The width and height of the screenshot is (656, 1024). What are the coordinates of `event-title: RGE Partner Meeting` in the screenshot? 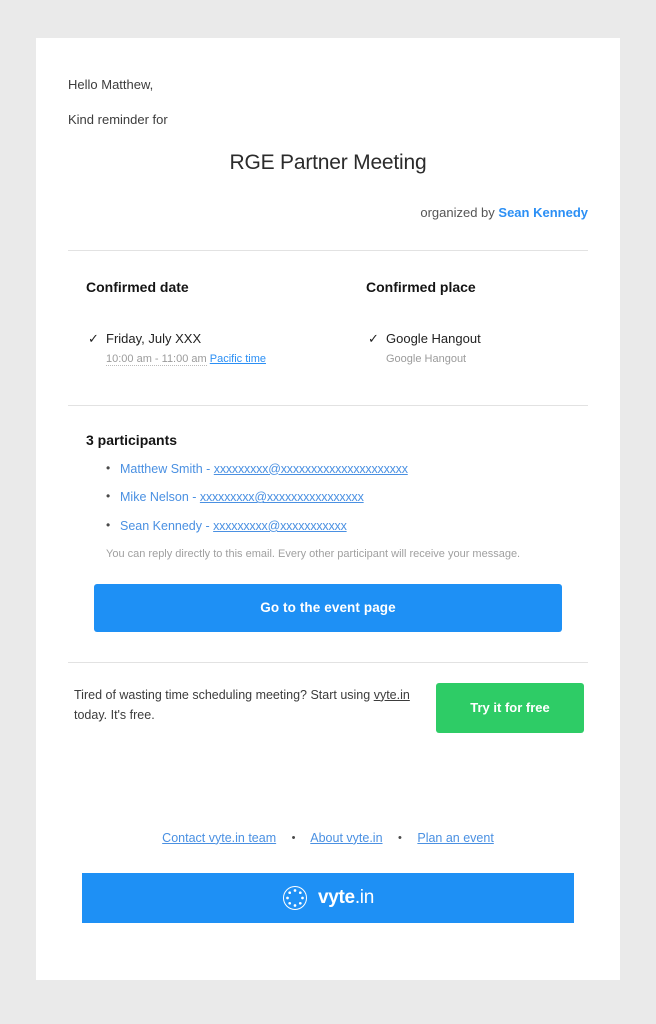 It's located at (328, 163).